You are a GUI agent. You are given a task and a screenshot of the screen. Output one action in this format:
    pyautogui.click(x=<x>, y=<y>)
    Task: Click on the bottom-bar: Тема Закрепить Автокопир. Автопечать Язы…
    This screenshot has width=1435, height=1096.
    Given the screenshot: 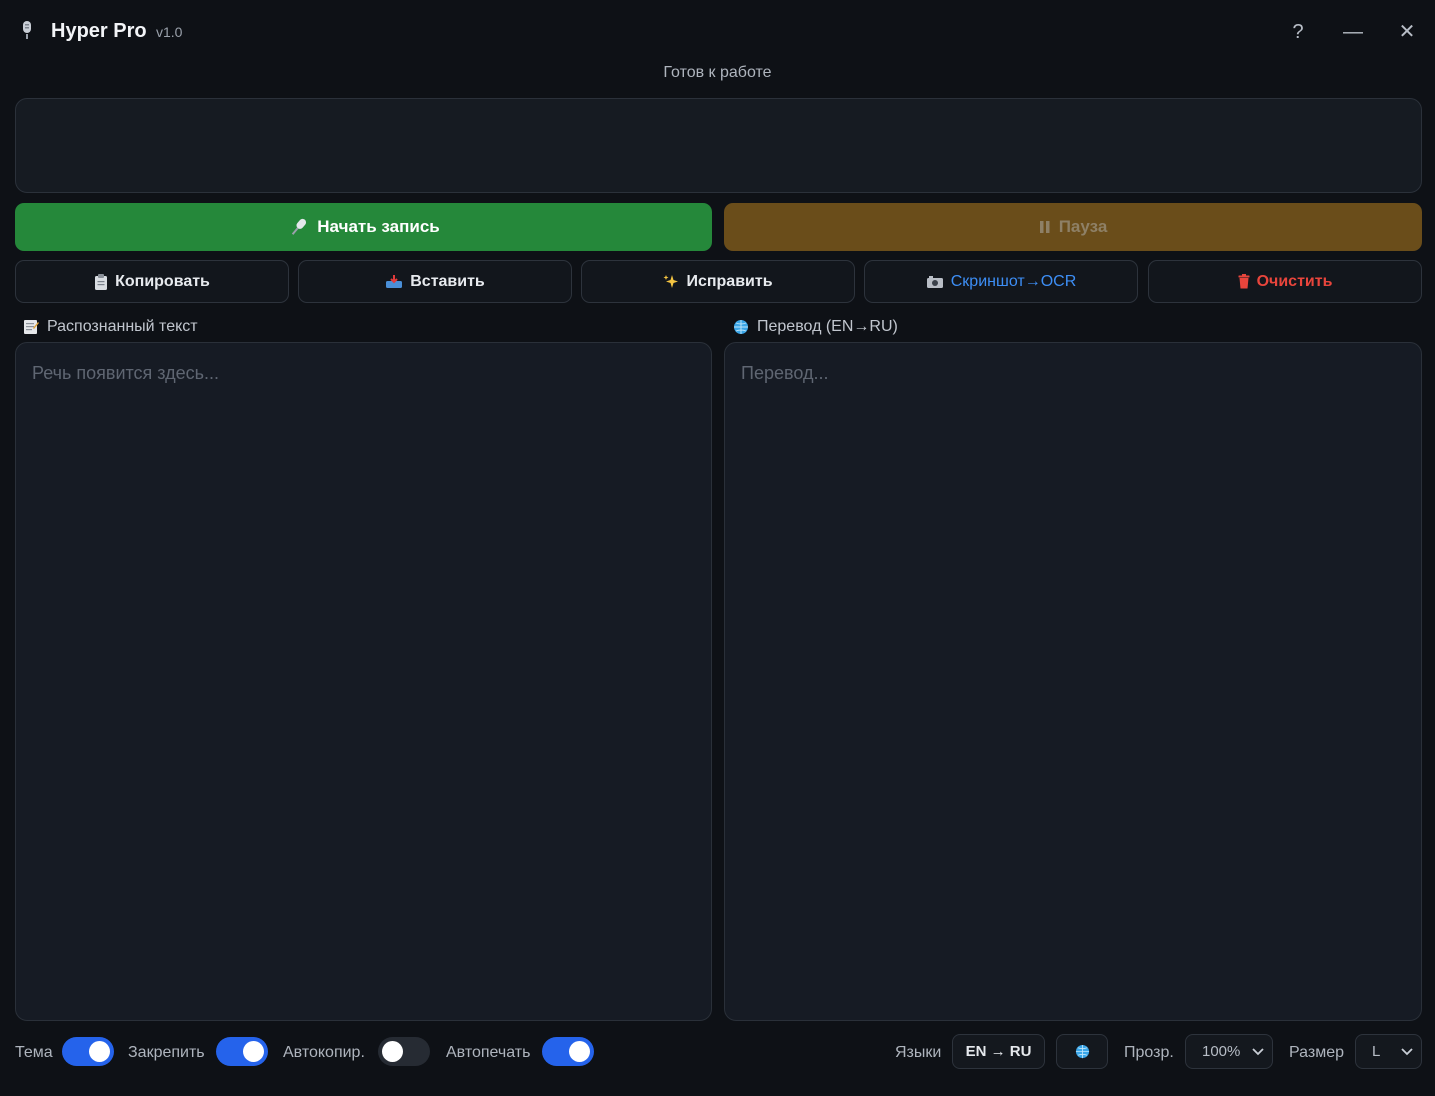 What is the action you would take?
    pyautogui.click(x=717, y=1055)
    